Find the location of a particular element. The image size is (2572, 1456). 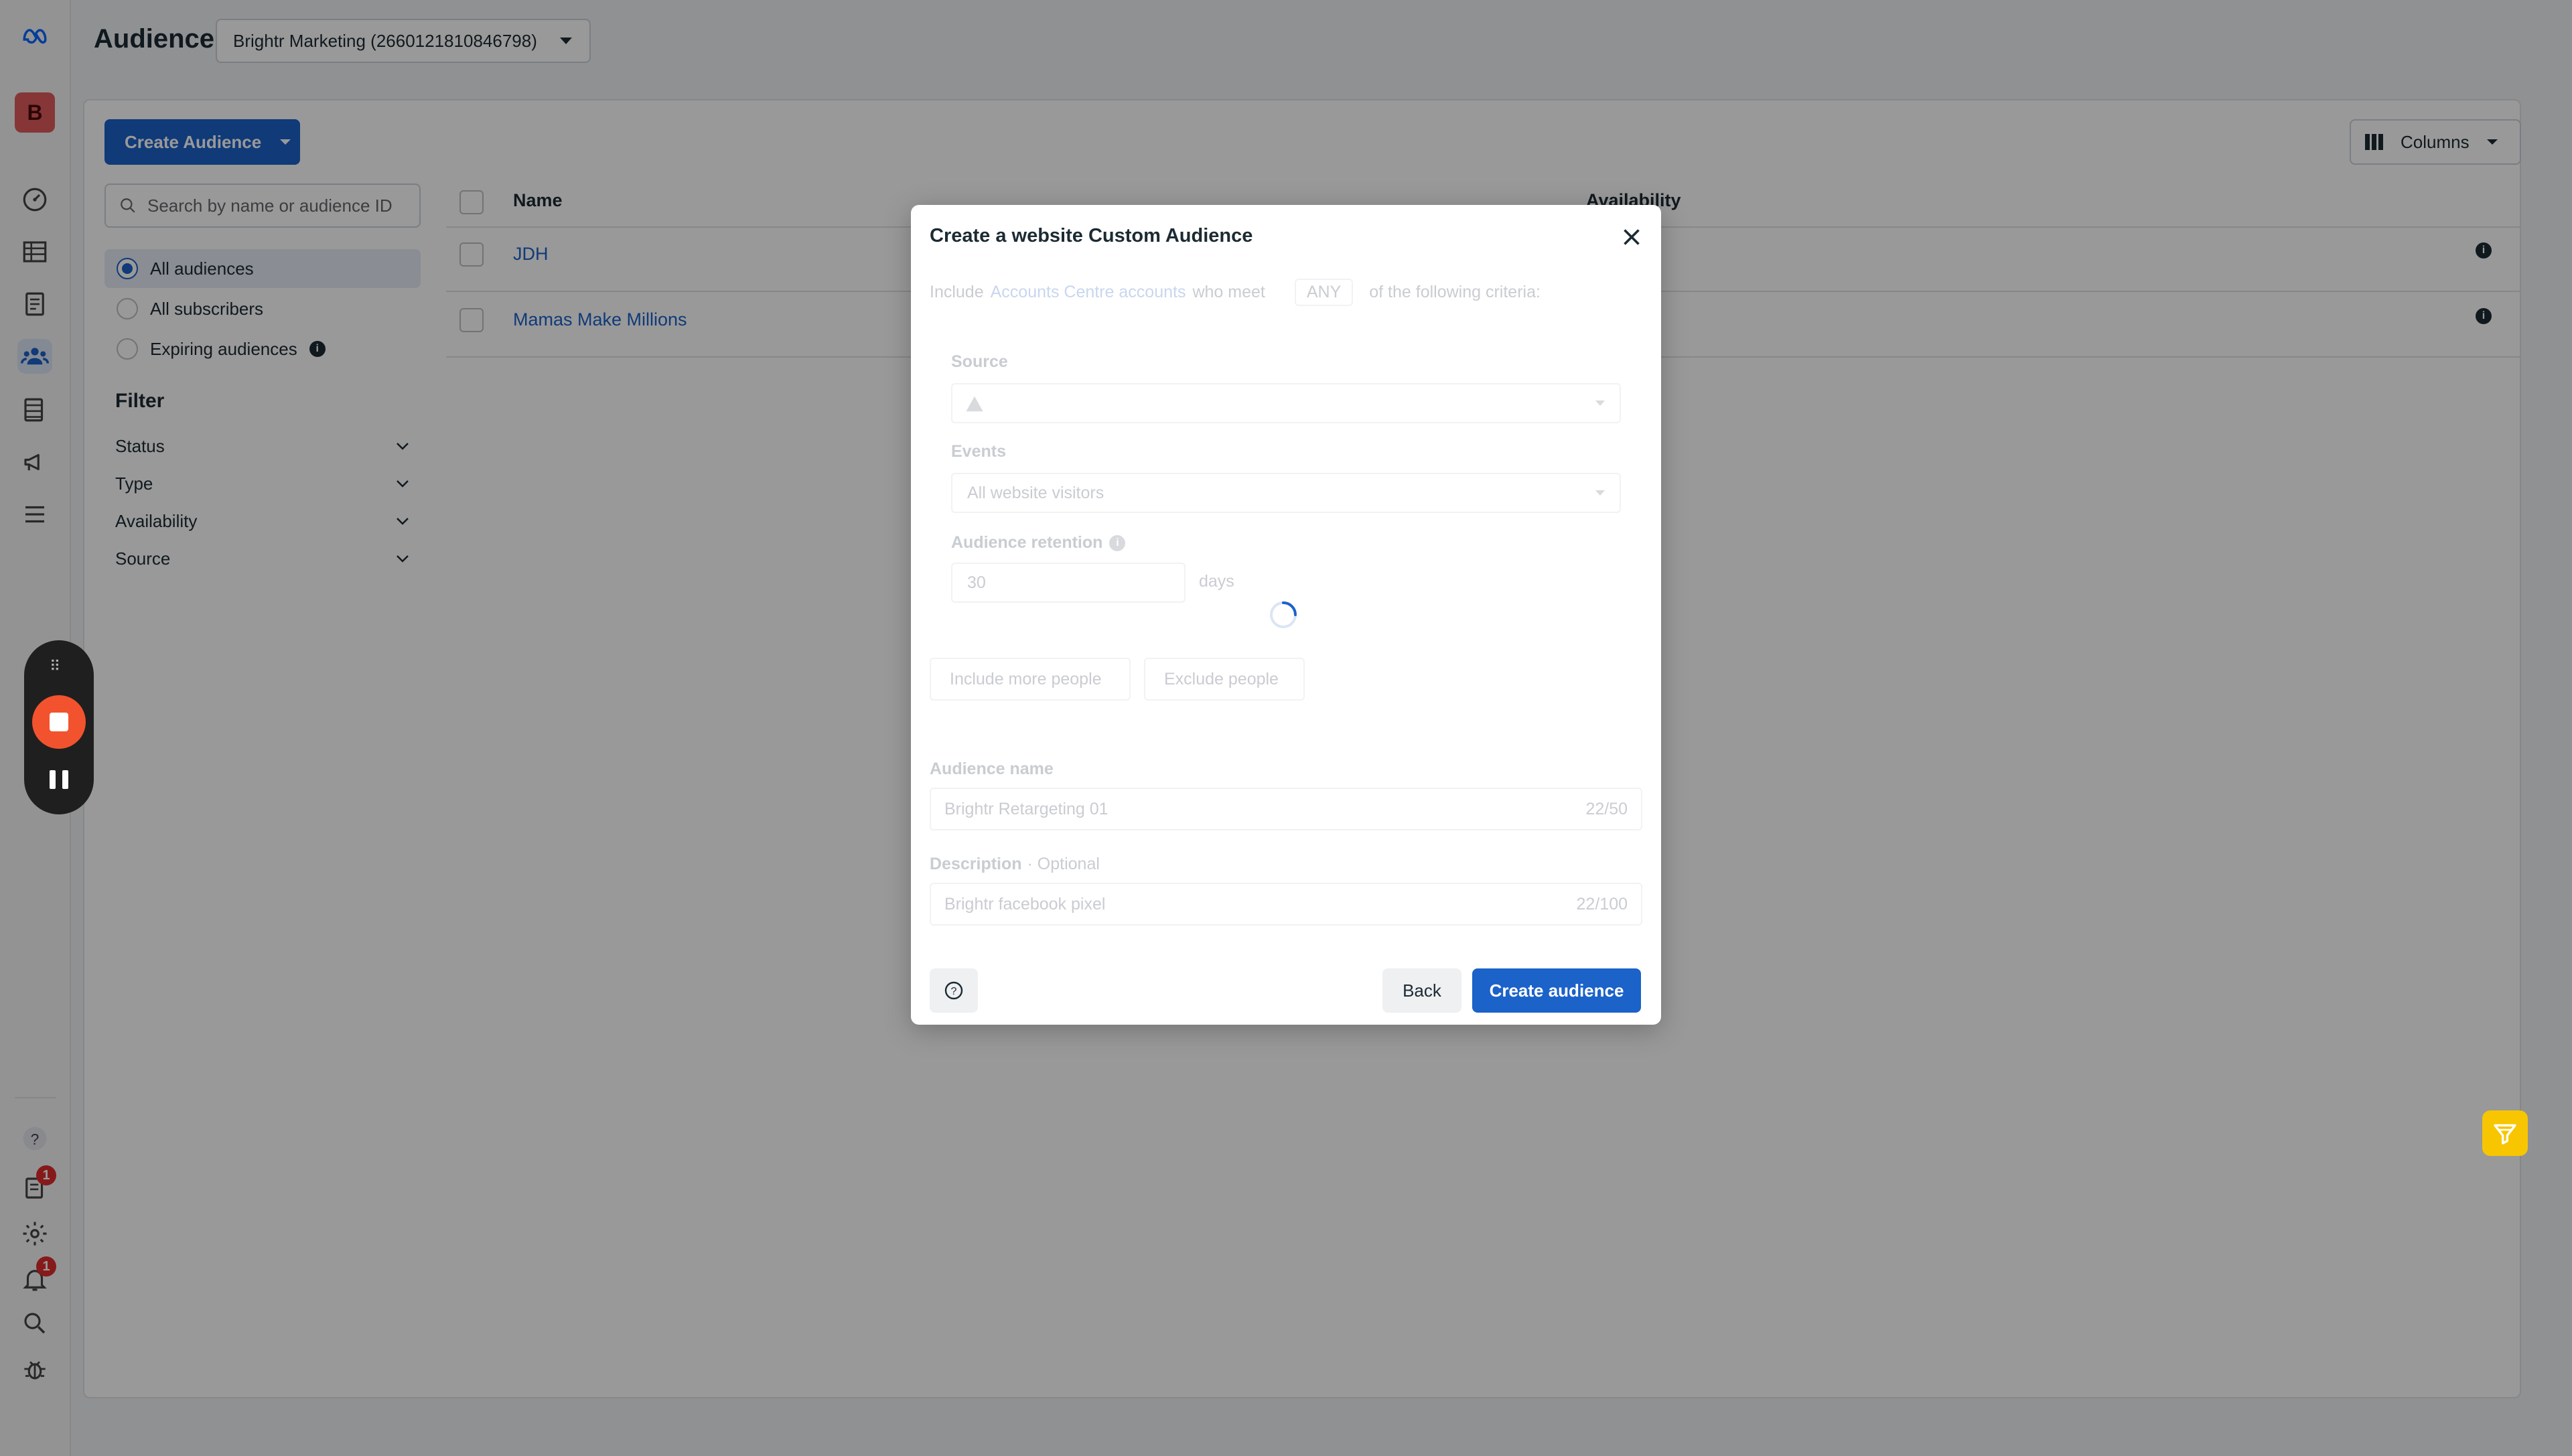

description-label: Description is located at coordinates (976, 864).